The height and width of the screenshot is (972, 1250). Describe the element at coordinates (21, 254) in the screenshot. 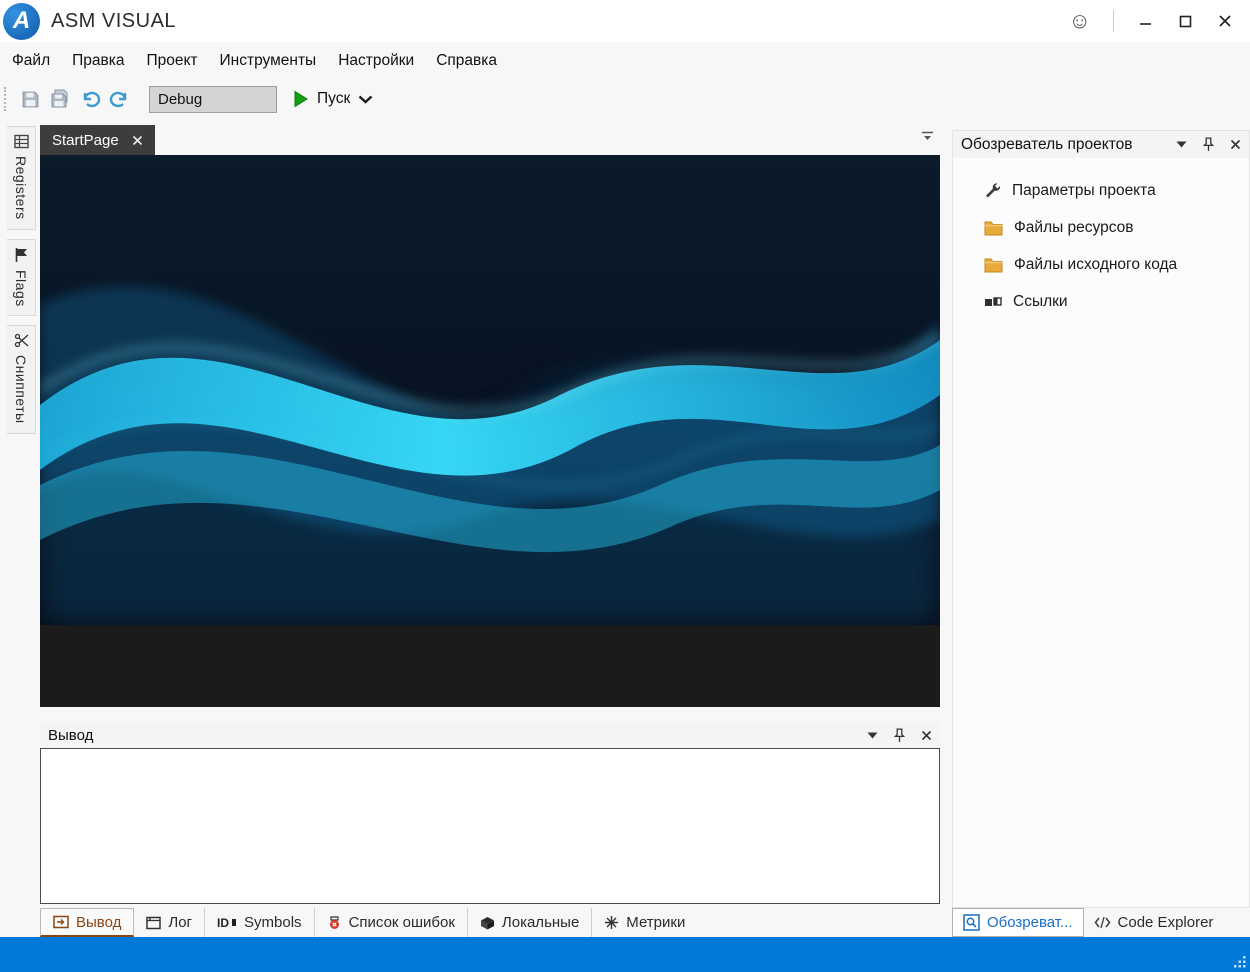

I see `flag-icon` at that location.